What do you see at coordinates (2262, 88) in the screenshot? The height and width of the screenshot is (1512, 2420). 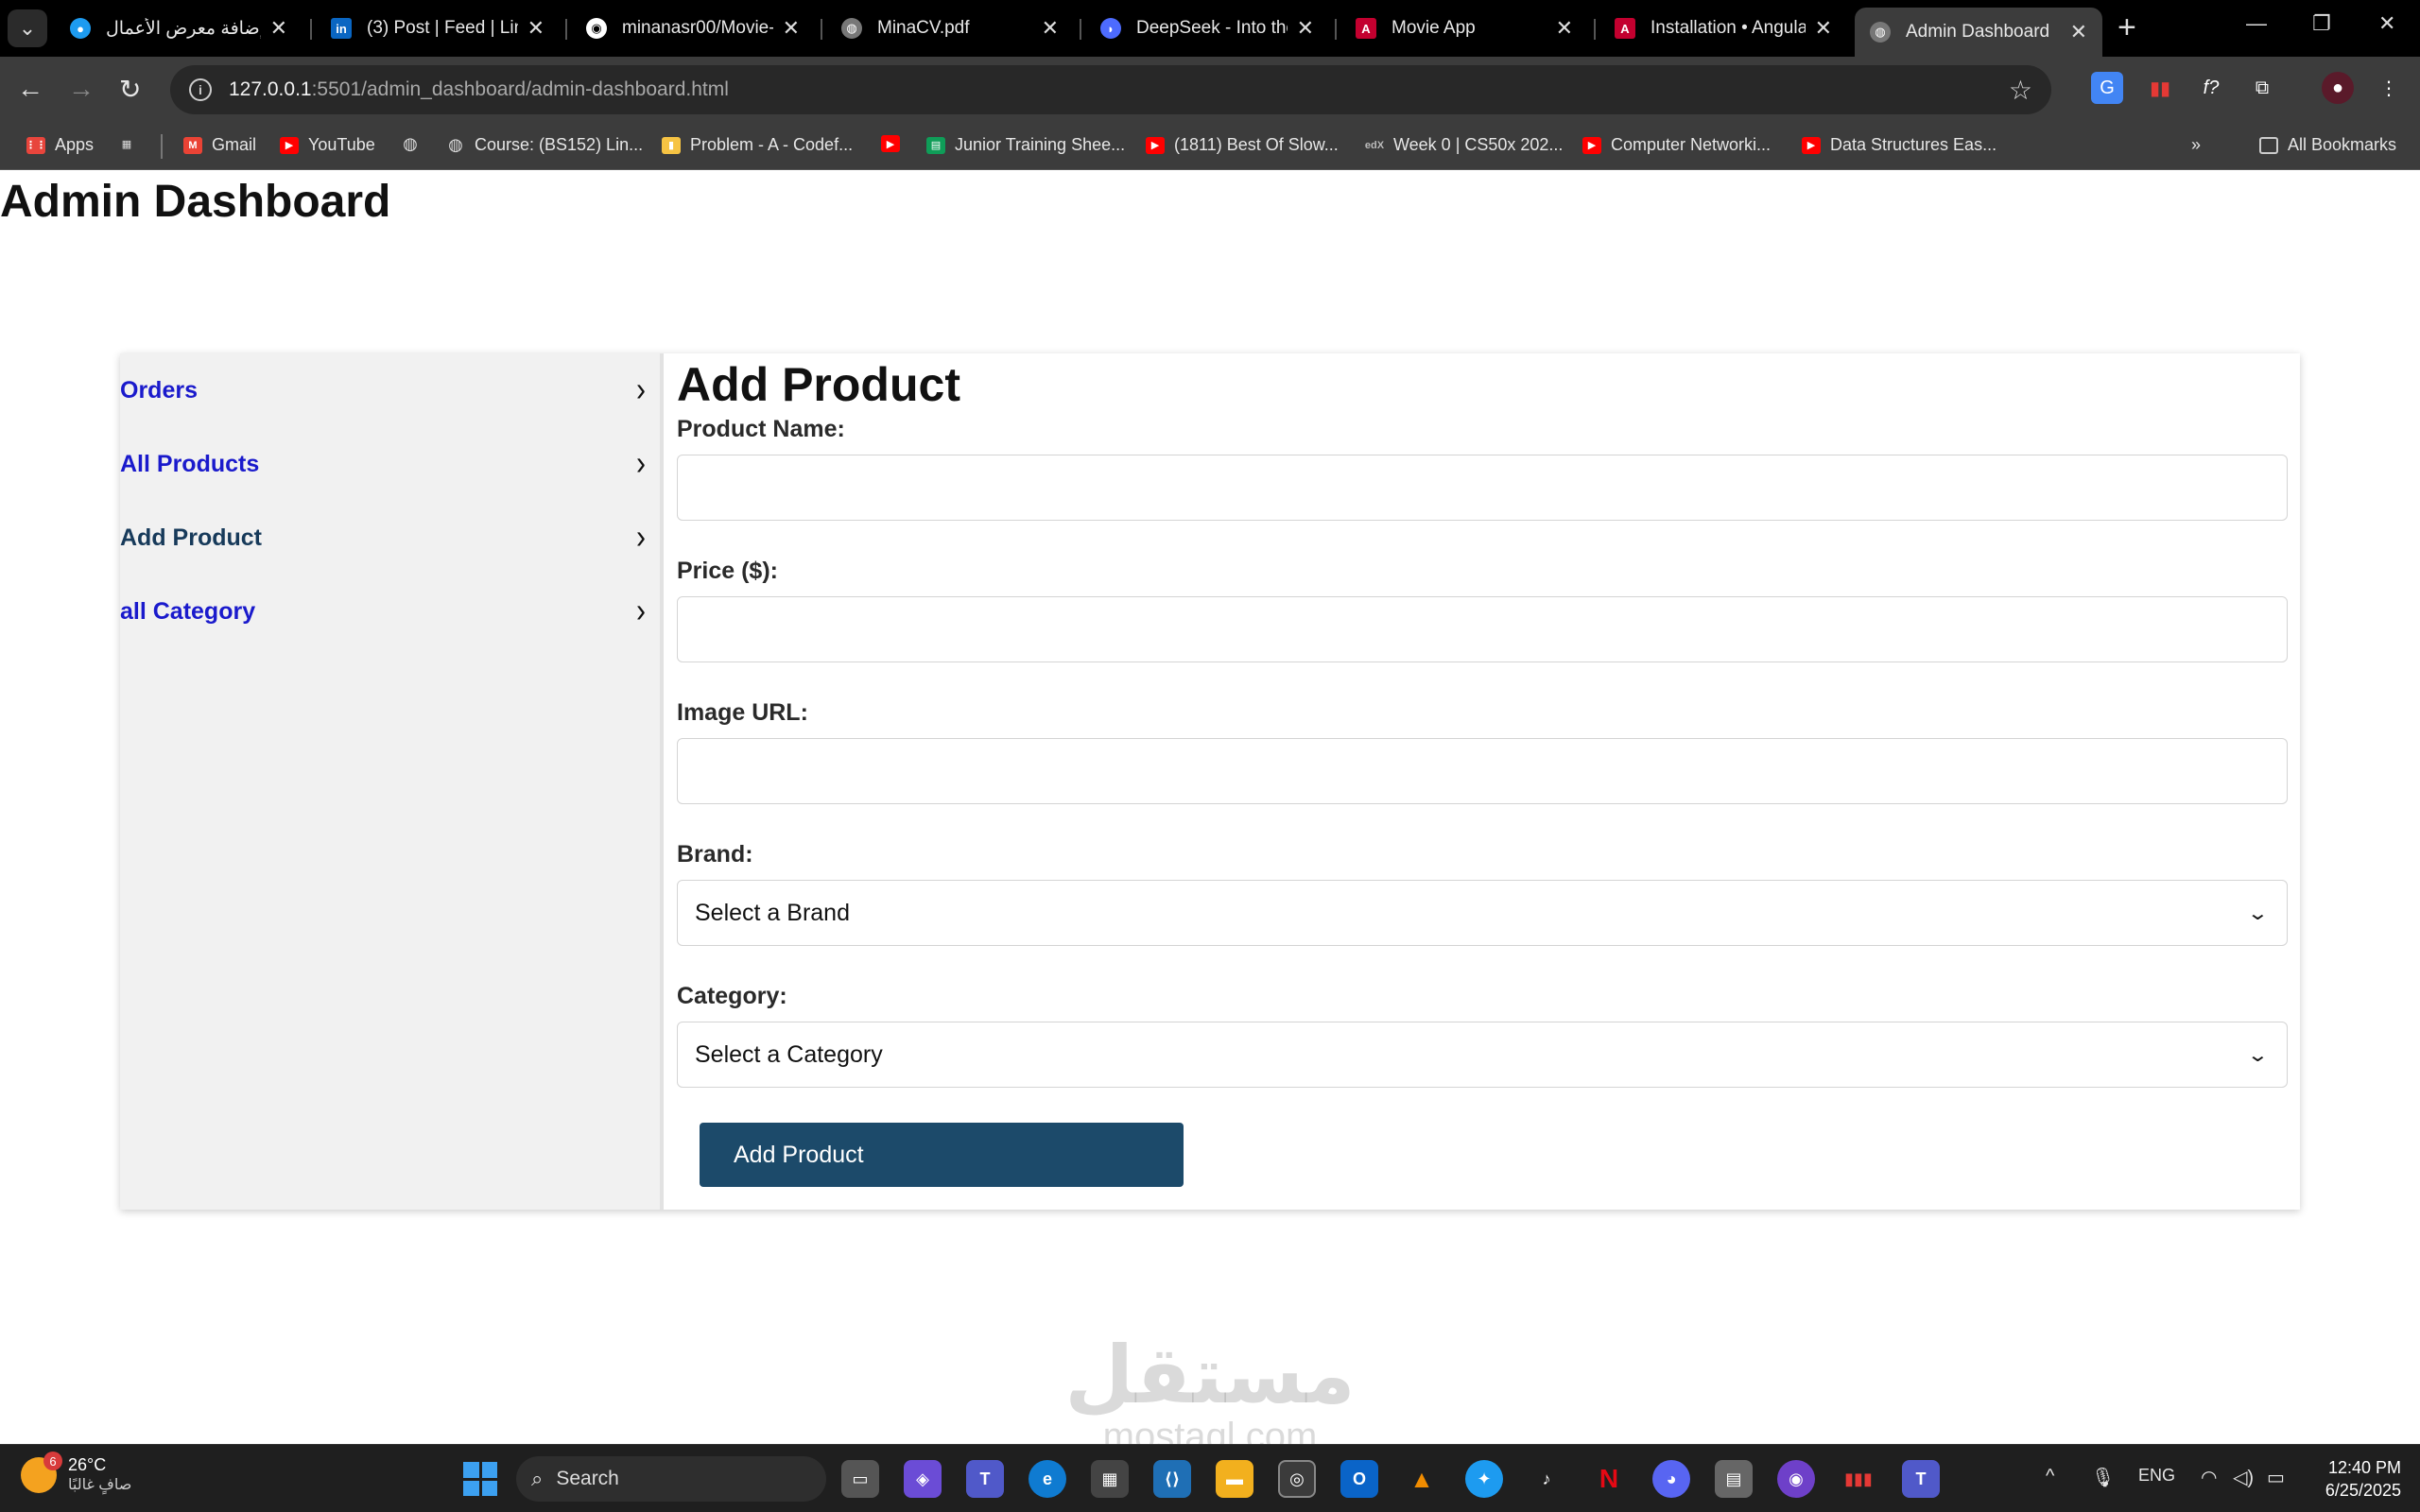 I see `extensions-puzzle-icon: ⧉` at bounding box center [2262, 88].